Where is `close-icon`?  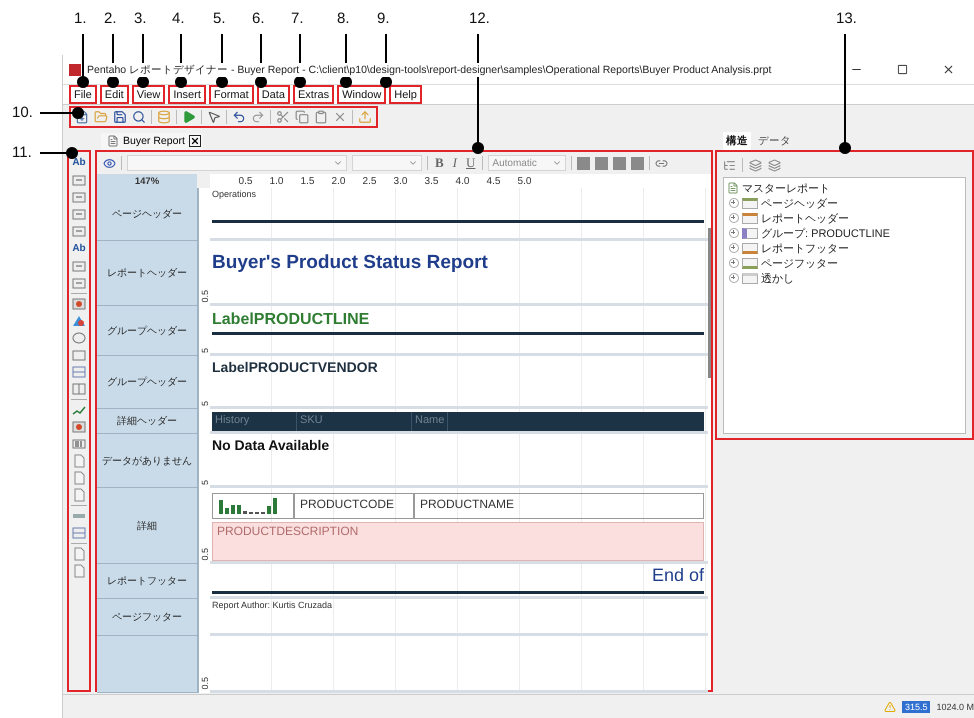
close-icon is located at coordinates (948, 69).